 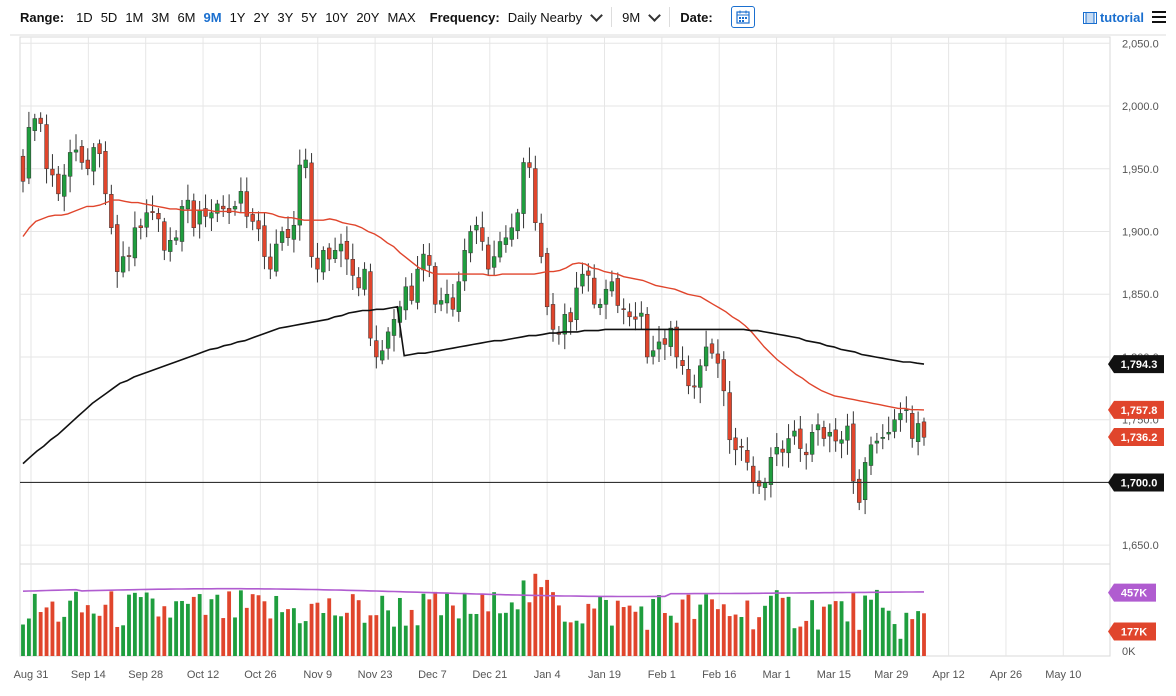 I want to click on volume-bars, so click(x=473, y=614).